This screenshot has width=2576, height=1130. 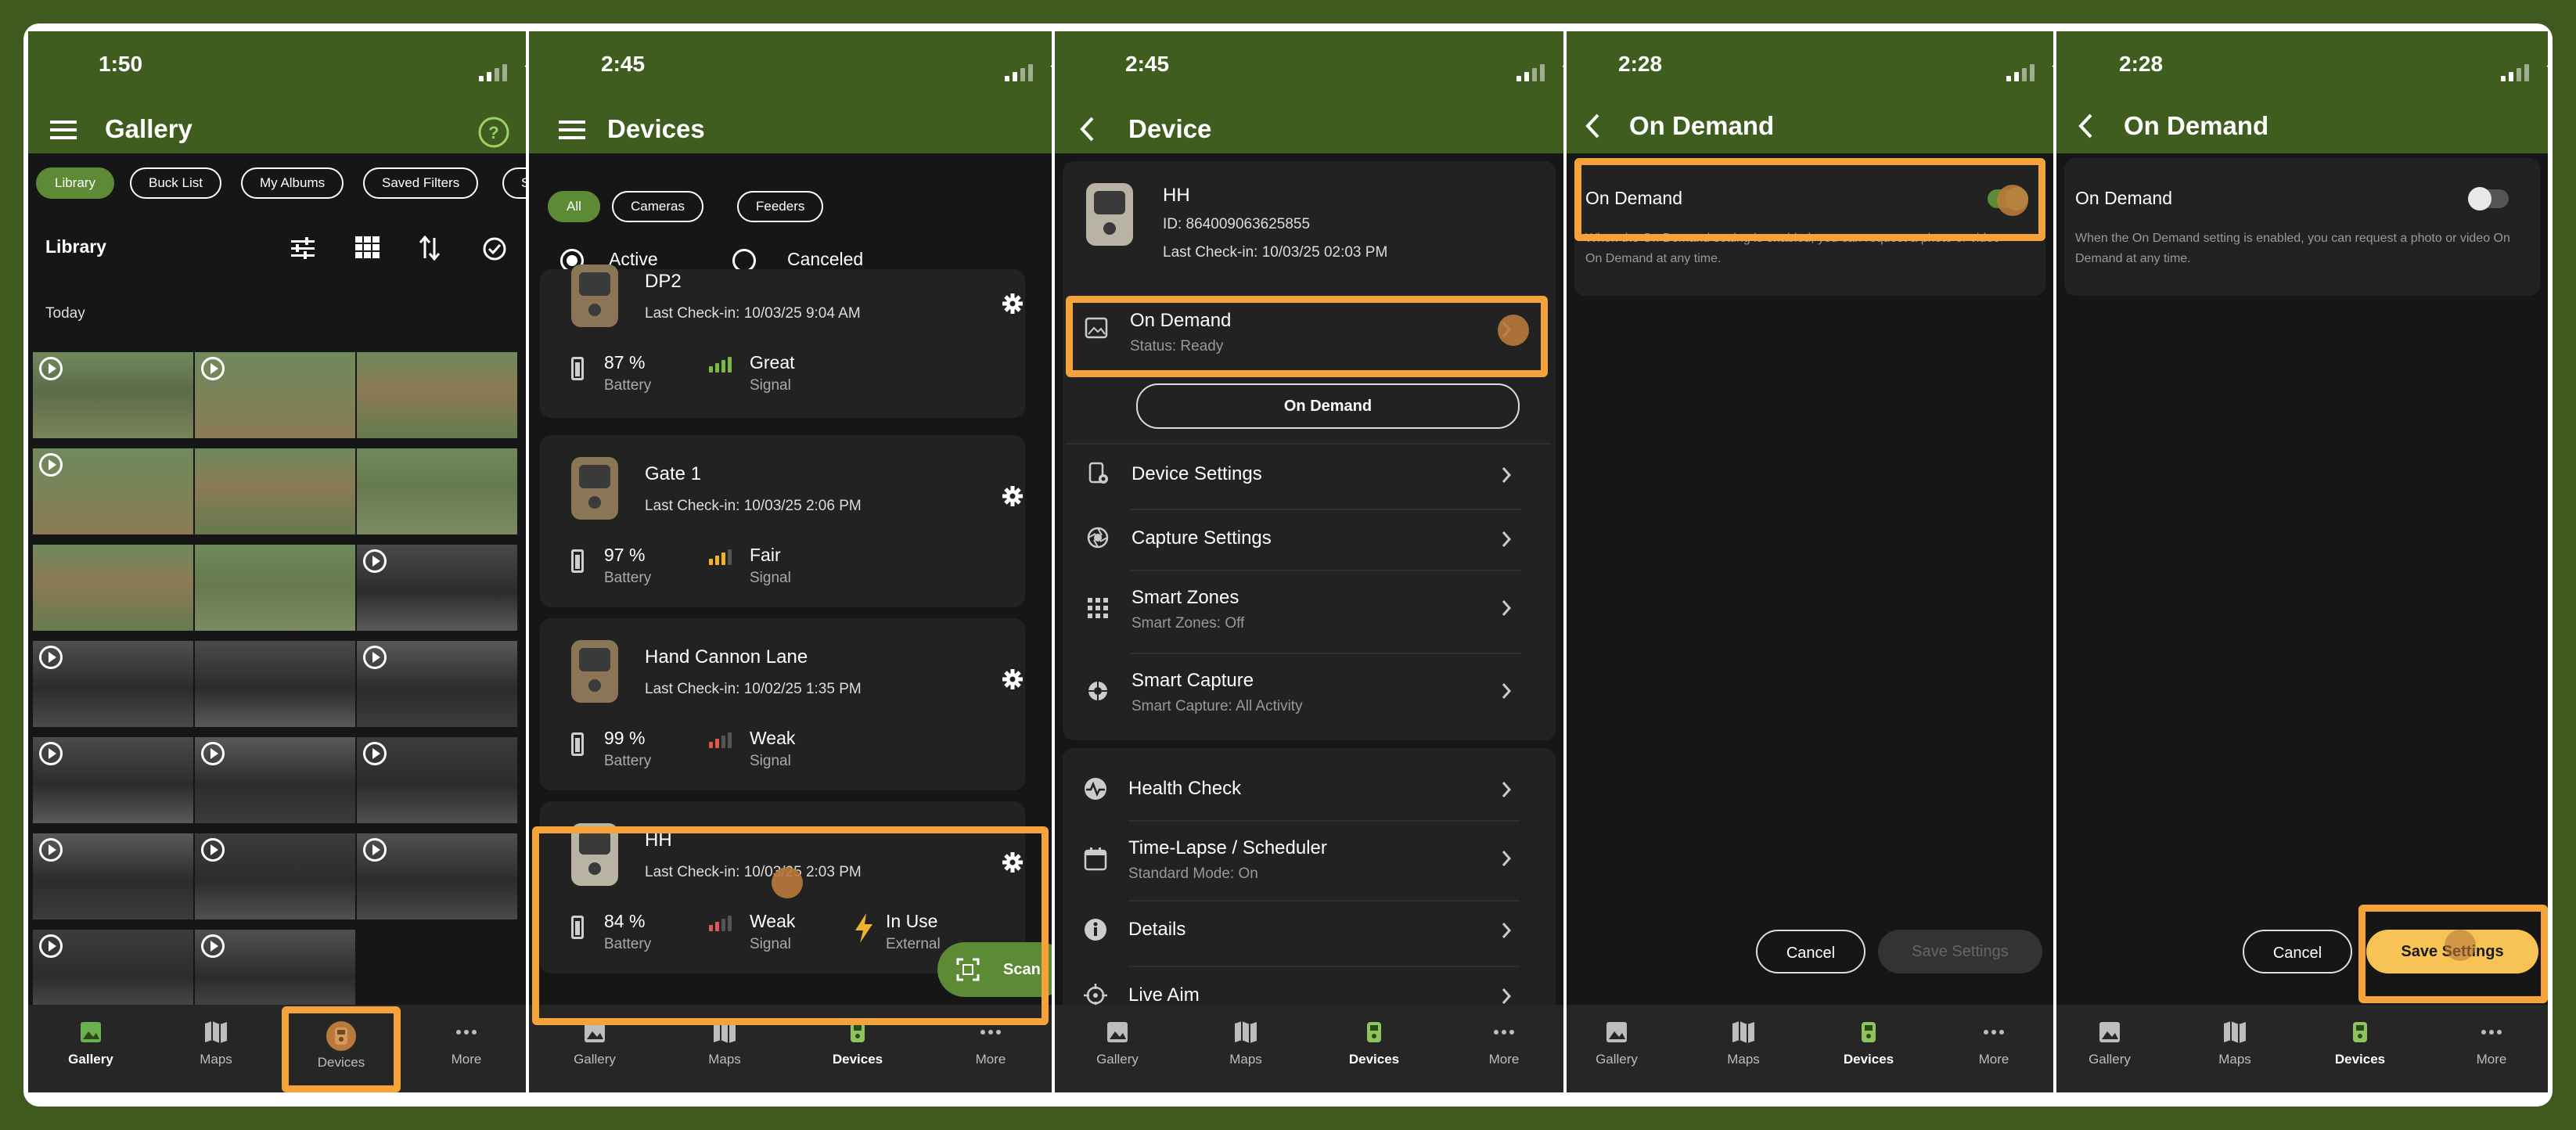 What do you see at coordinates (790, 925) in the screenshot?
I see `highlight-hh-device` at bounding box center [790, 925].